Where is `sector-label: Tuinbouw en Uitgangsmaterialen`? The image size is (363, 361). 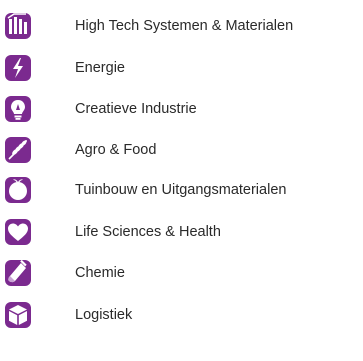 sector-label: Tuinbouw en Uitgangsmaterialen is located at coordinates (181, 190).